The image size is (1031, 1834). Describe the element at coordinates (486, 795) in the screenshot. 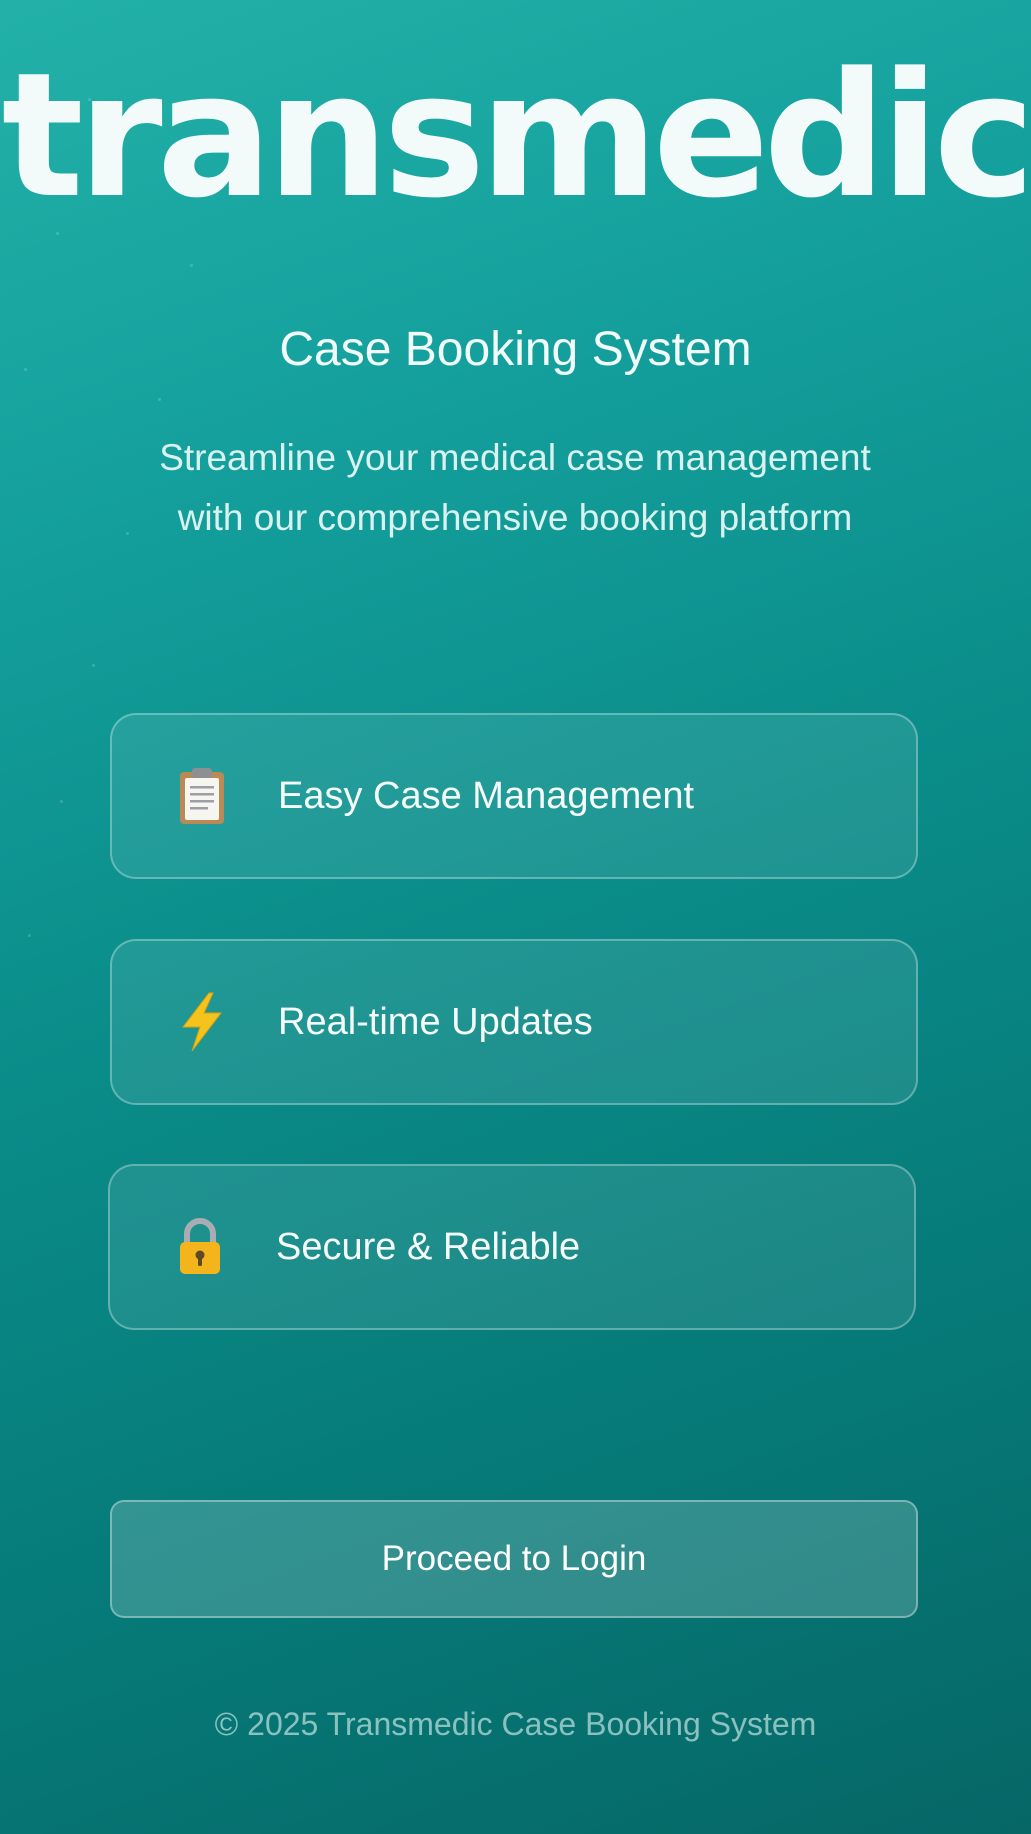

I see `feature-label: Easy Case Management` at that location.